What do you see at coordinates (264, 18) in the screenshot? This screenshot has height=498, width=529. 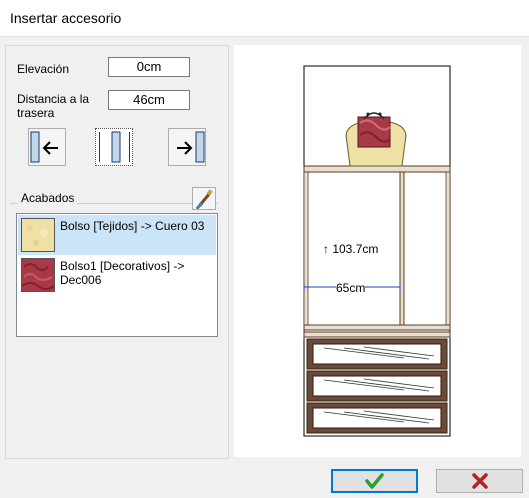 I see `title-bar: Insertar accesorio` at bounding box center [264, 18].